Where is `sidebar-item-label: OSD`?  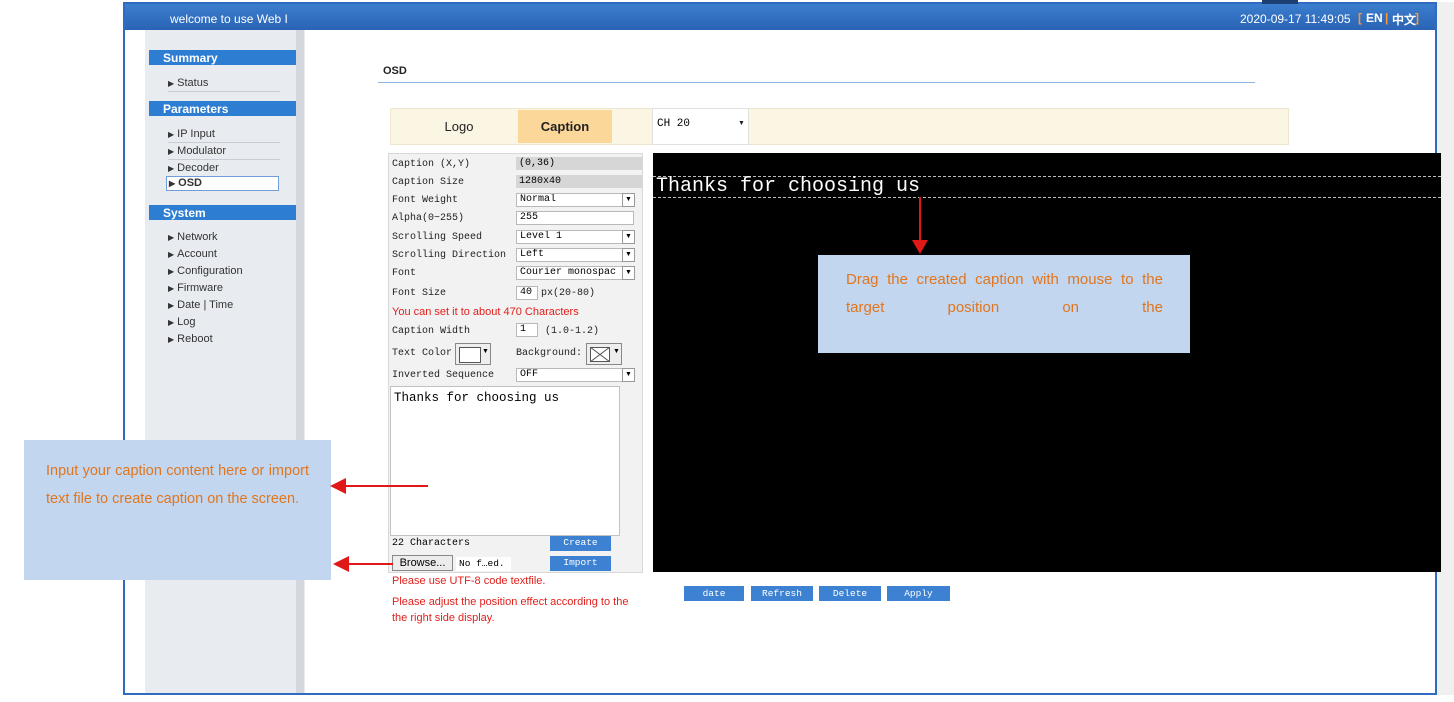 sidebar-item-label: OSD is located at coordinates (190, 183).